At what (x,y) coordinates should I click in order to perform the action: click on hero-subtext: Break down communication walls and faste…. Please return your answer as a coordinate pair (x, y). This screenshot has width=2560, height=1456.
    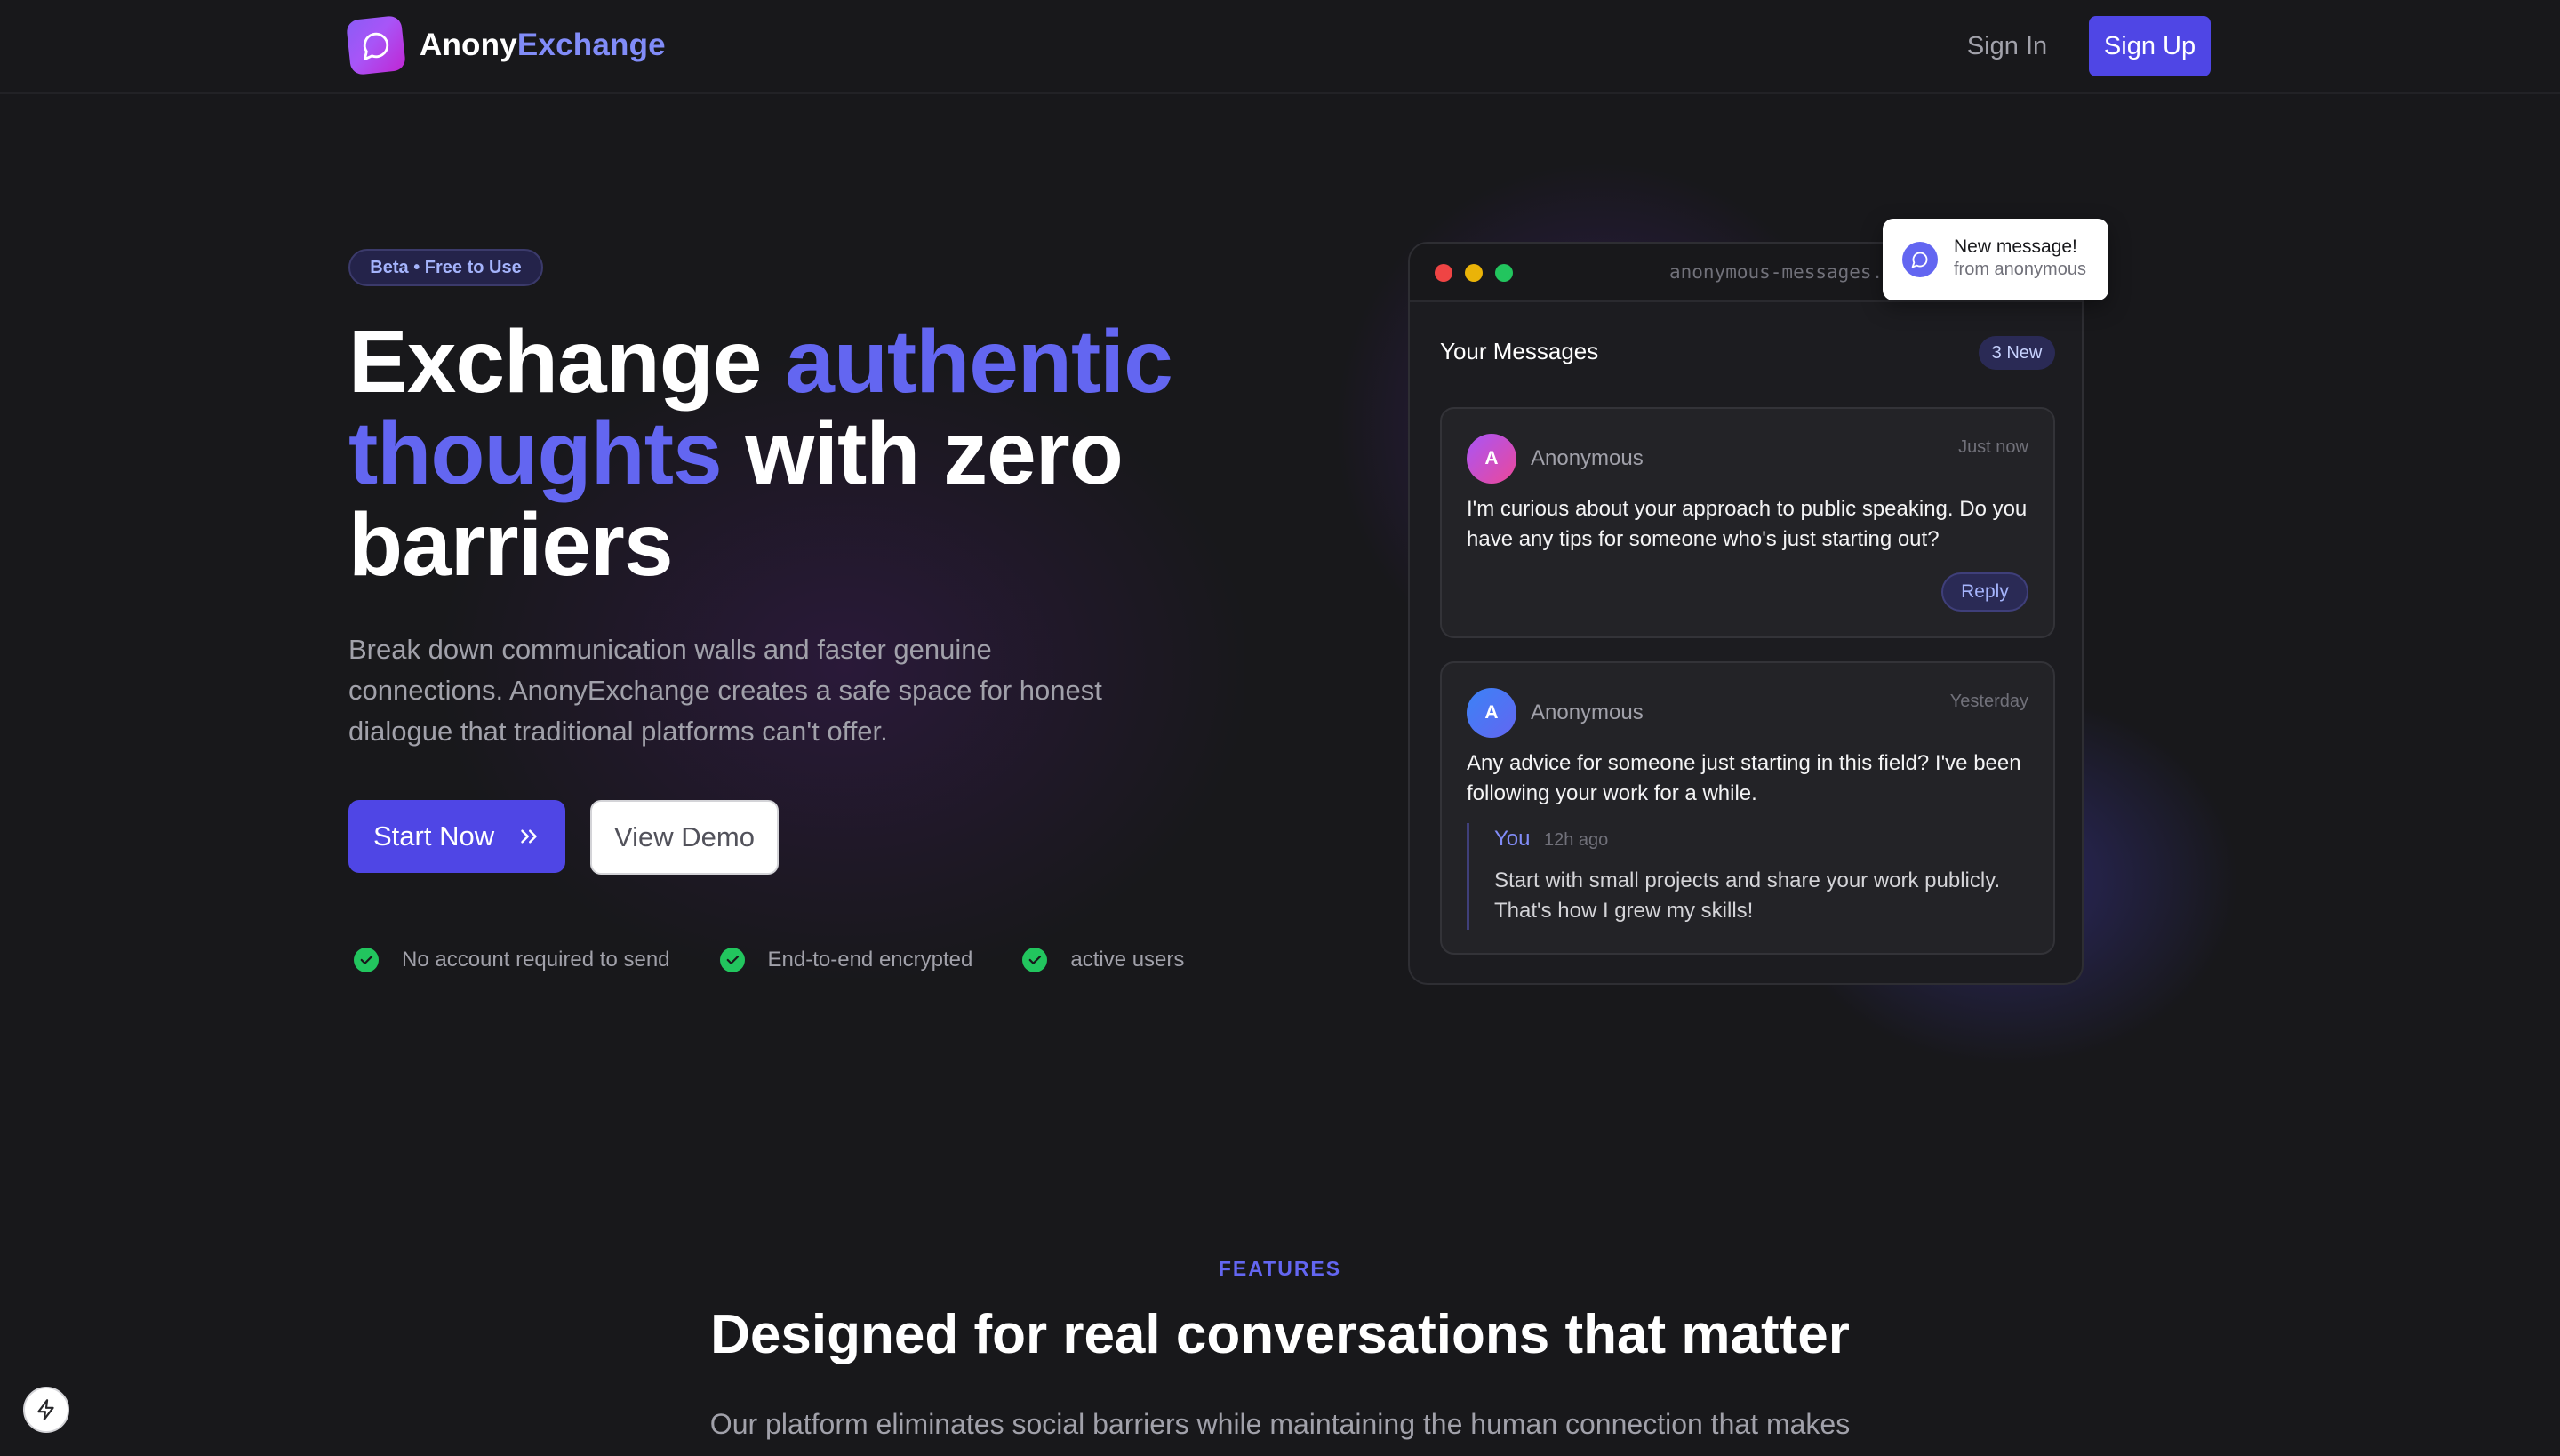
    Looking at the image, I should click on (725, 690).